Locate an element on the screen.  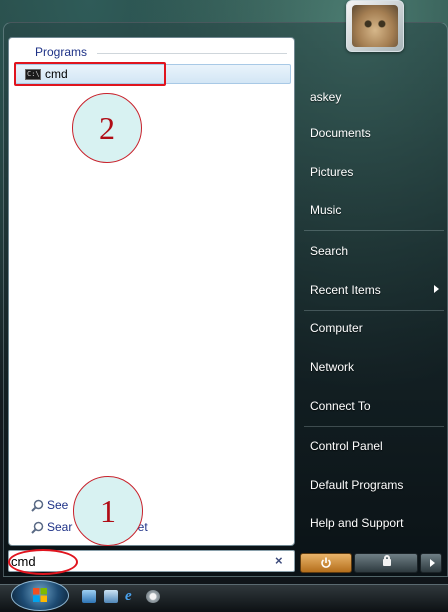
search-link-label: See is located at coordinates (58, 505).